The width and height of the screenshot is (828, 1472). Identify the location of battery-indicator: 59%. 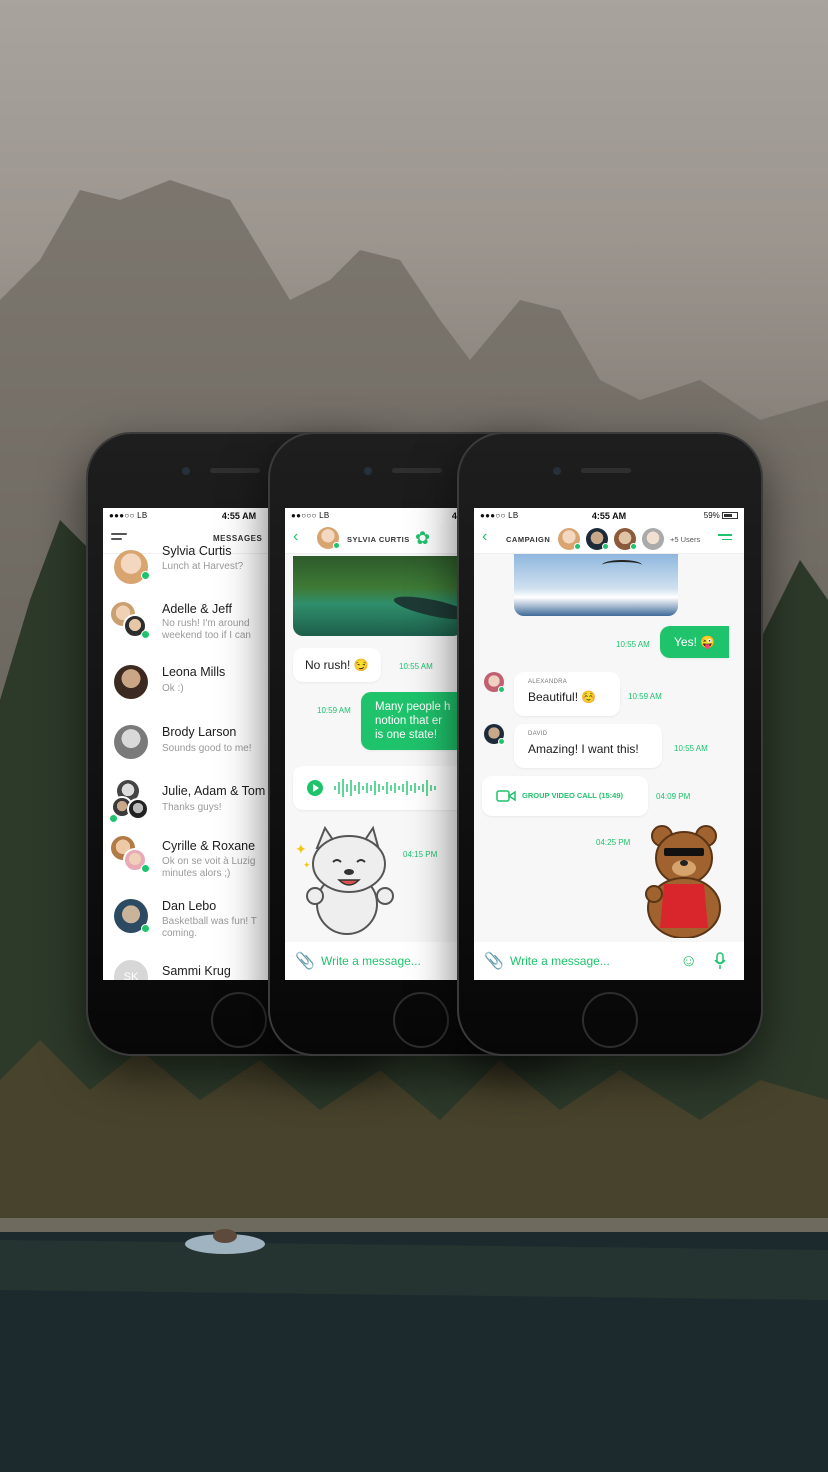
(721, 515).